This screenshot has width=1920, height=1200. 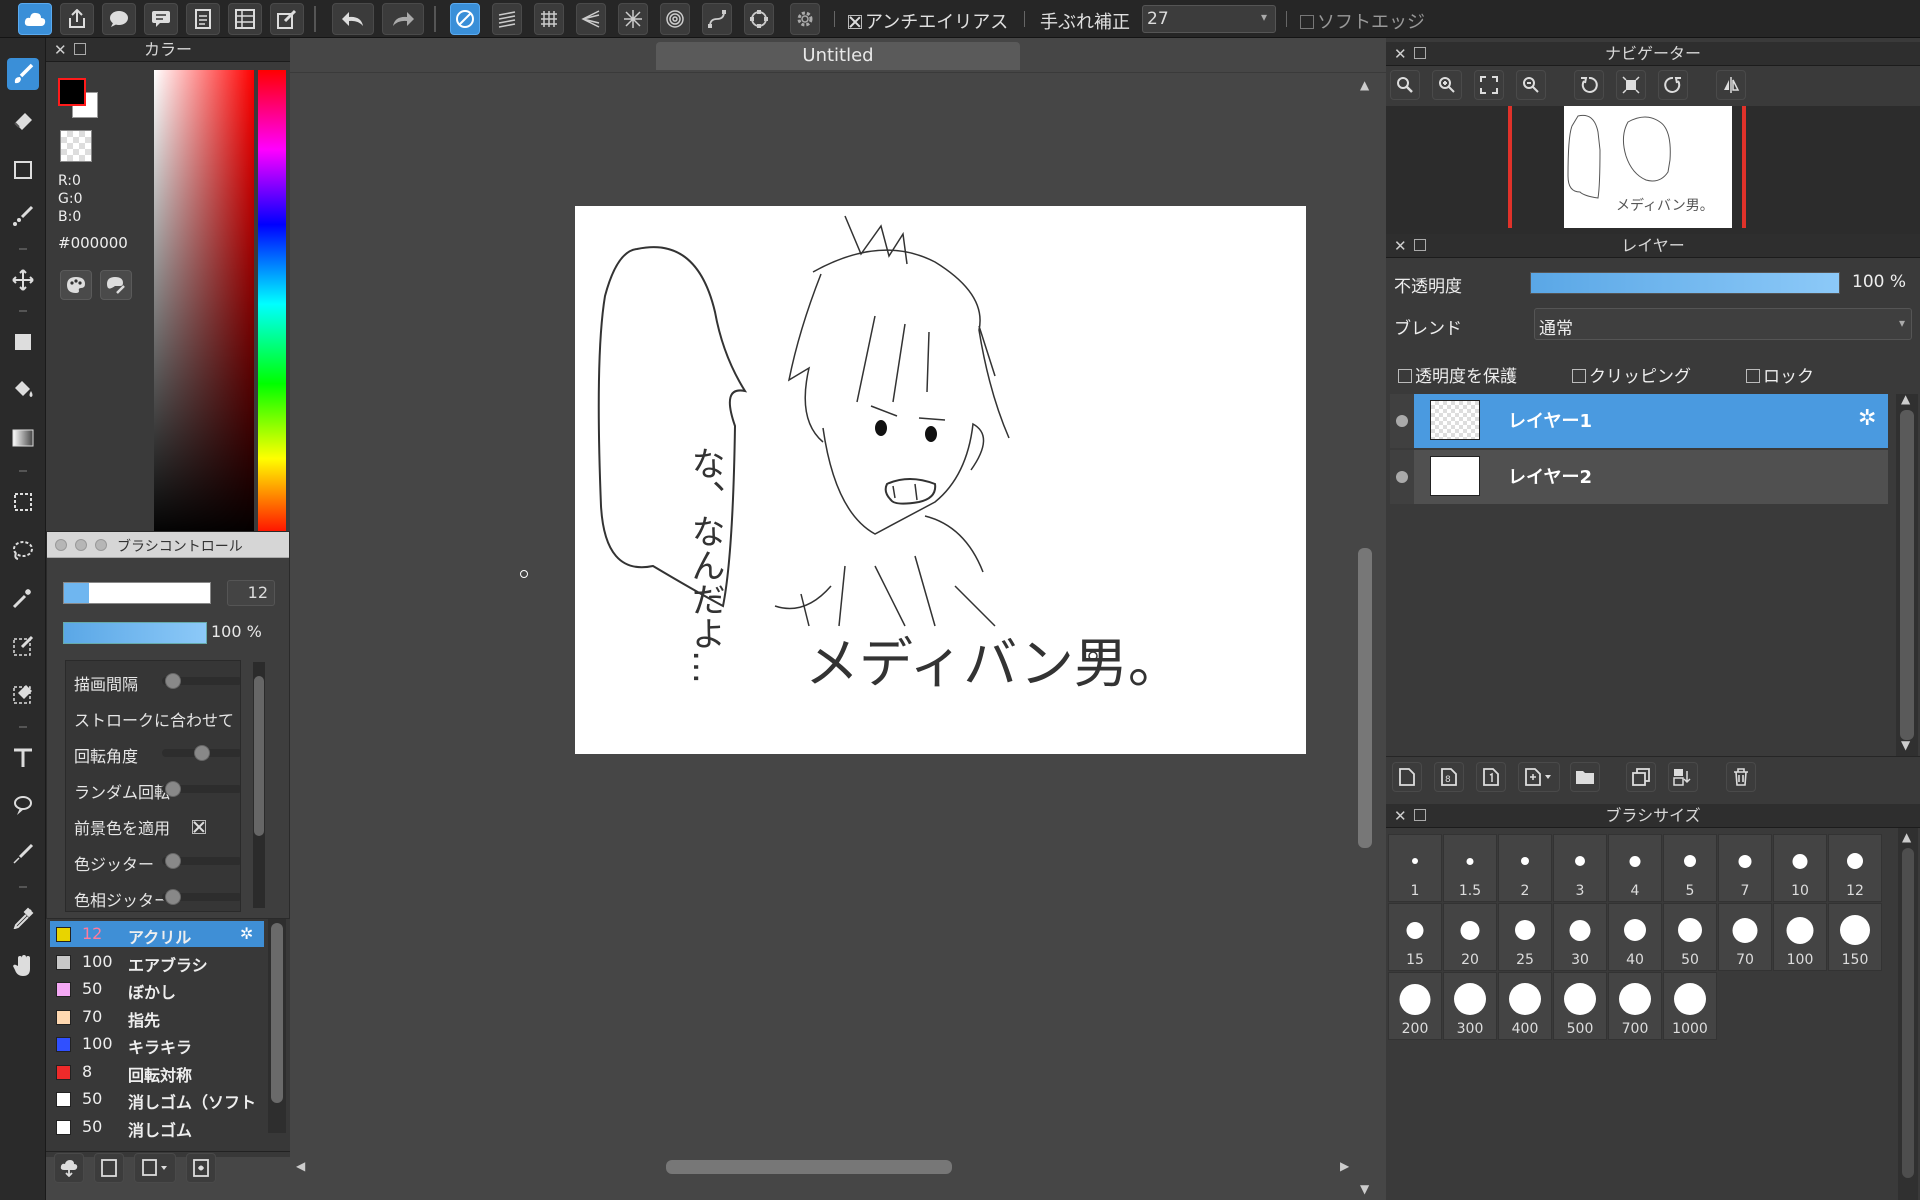 I want to click on brush-size-option: 400, so click(x=1525, y=1006).